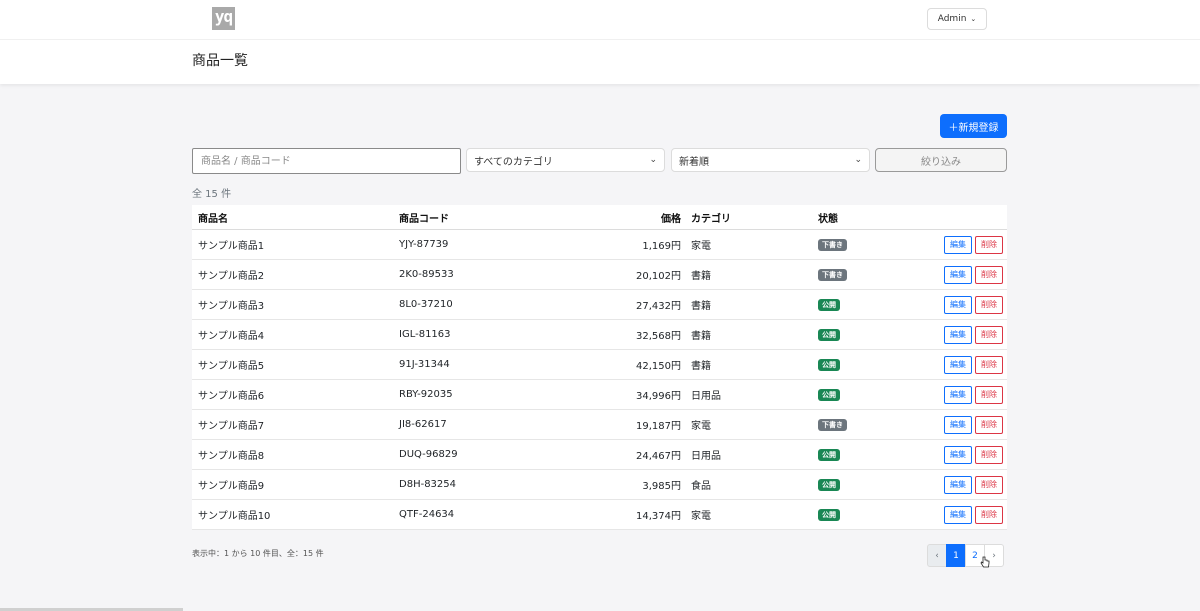  I want to click on hand-cursor-icon, so click(985, 562).